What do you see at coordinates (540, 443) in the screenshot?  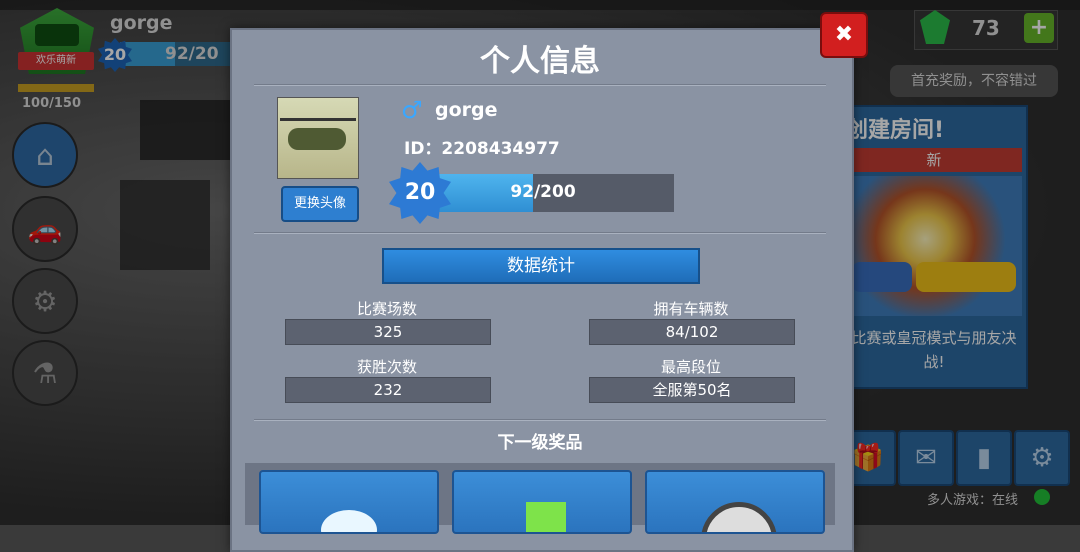 I see `next-reward-title: 下一级奖品` at bounding box center [540, 443].